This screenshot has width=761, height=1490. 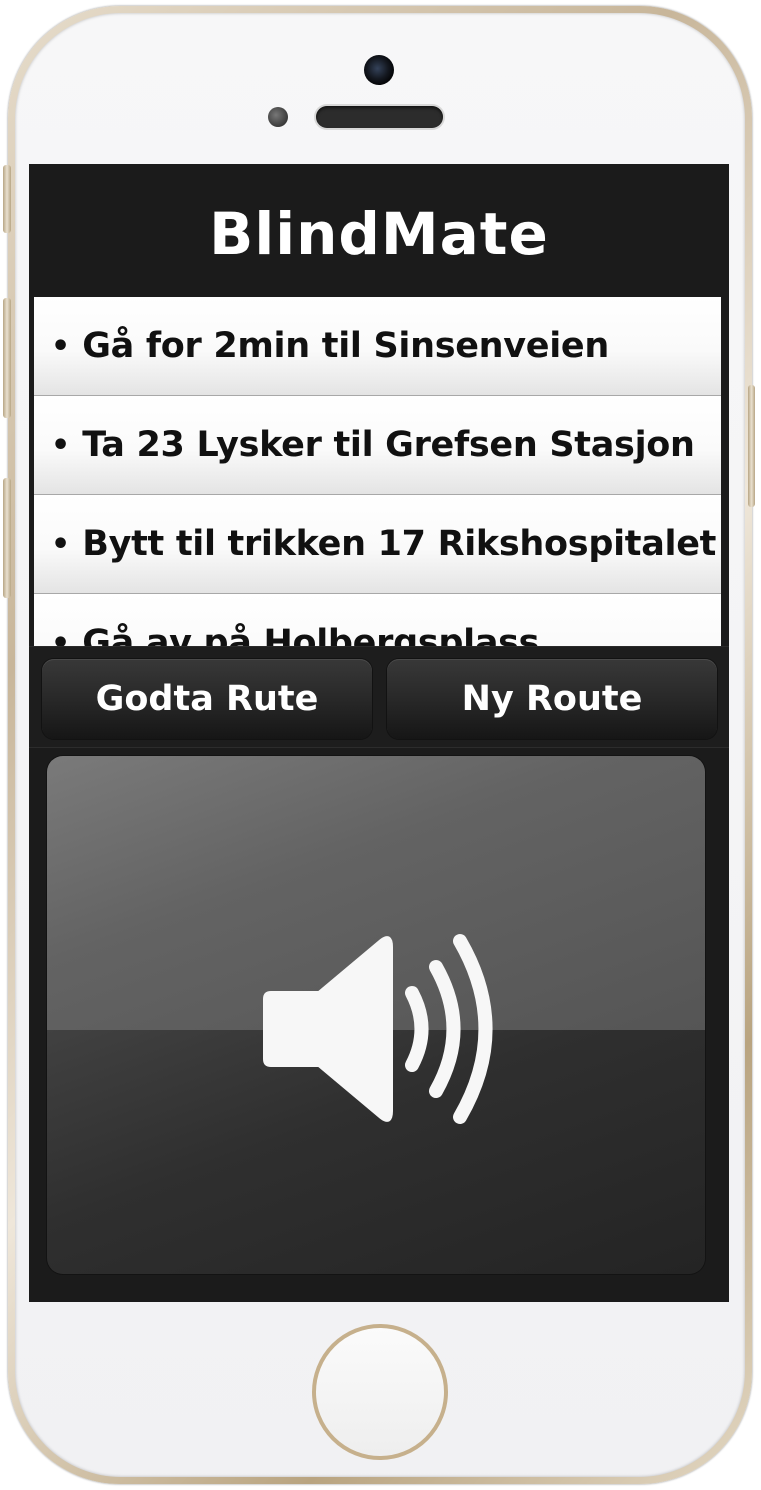 What do you see at coordinates (751, 446) in the screenshot?
I see `power-button` at bounding box center [751, 446].